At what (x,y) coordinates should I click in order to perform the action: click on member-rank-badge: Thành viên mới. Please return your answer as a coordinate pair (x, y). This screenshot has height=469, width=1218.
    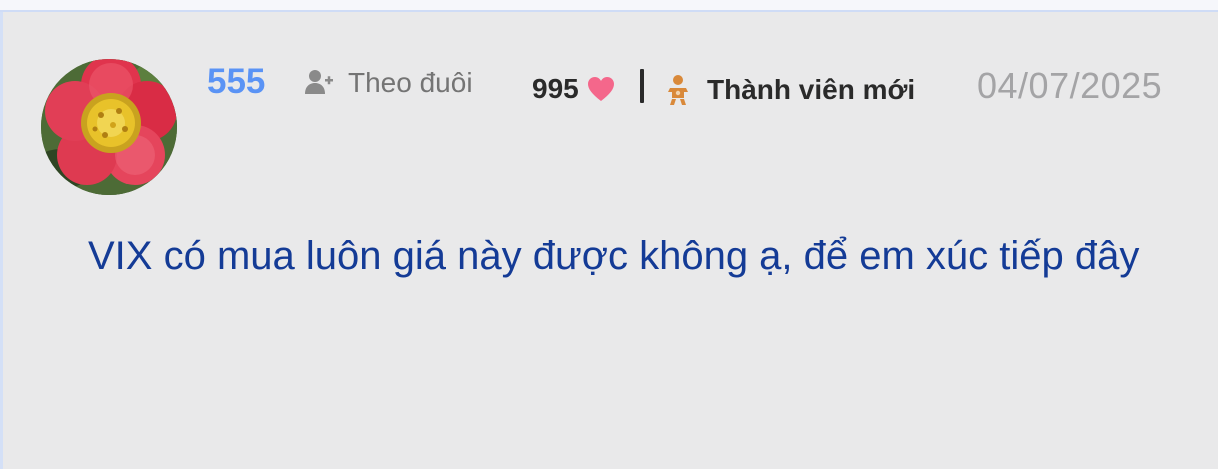
    Looking at the image, I should click on (790, 90).